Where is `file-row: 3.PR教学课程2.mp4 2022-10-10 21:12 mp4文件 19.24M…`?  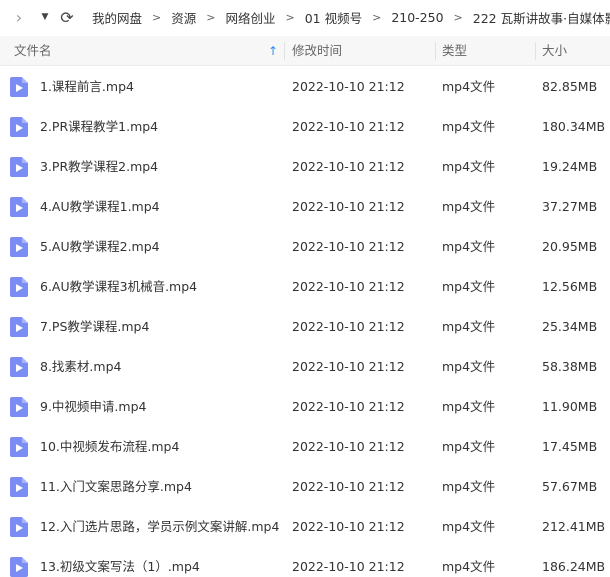
file-row: 3.PR教学课程2.mp4 2022-10-10 21:12 mp4文件 19.24M… is located at coordinates (305, 167).